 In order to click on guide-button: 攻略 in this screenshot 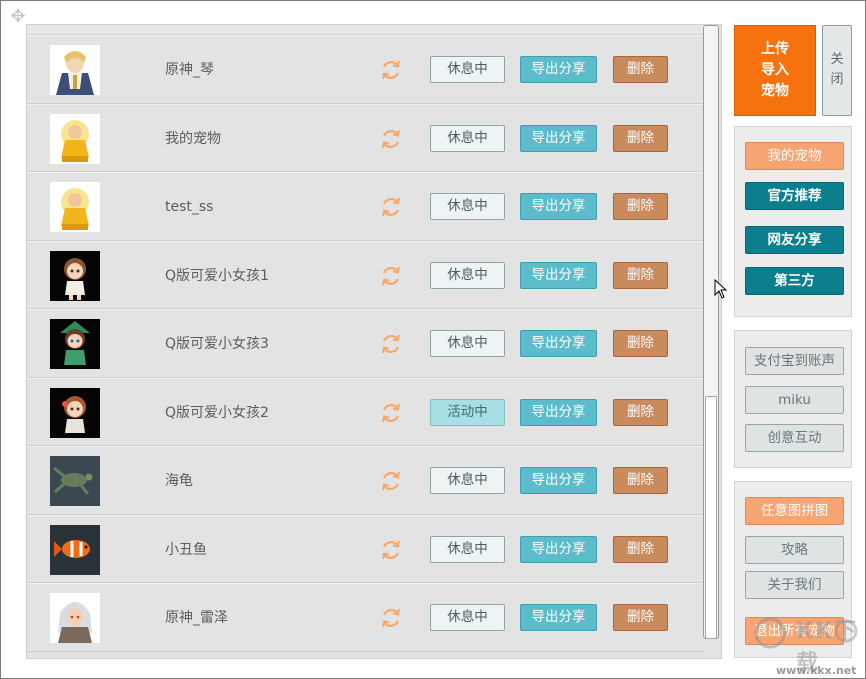, I will do `click(794, 550)`.